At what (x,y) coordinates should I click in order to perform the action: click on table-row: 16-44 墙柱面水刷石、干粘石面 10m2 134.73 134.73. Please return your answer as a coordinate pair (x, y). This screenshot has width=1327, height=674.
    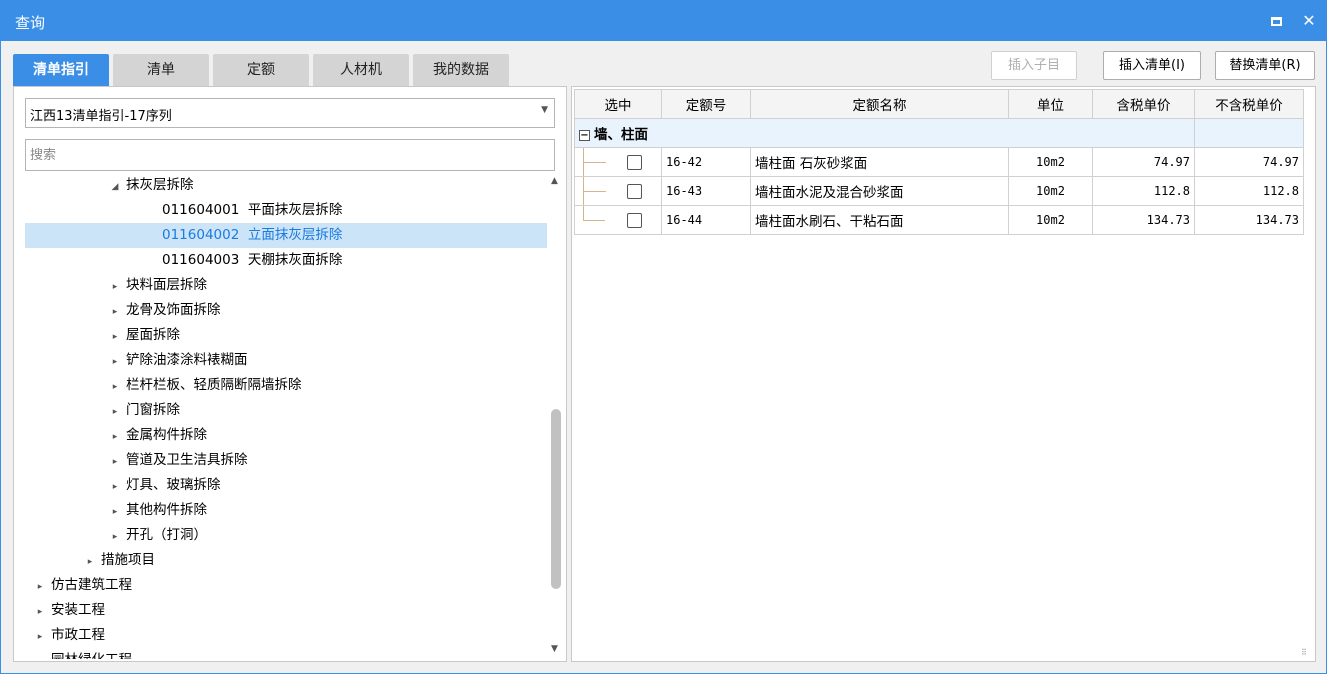
    Looking at the image, I should click on (939, 220).